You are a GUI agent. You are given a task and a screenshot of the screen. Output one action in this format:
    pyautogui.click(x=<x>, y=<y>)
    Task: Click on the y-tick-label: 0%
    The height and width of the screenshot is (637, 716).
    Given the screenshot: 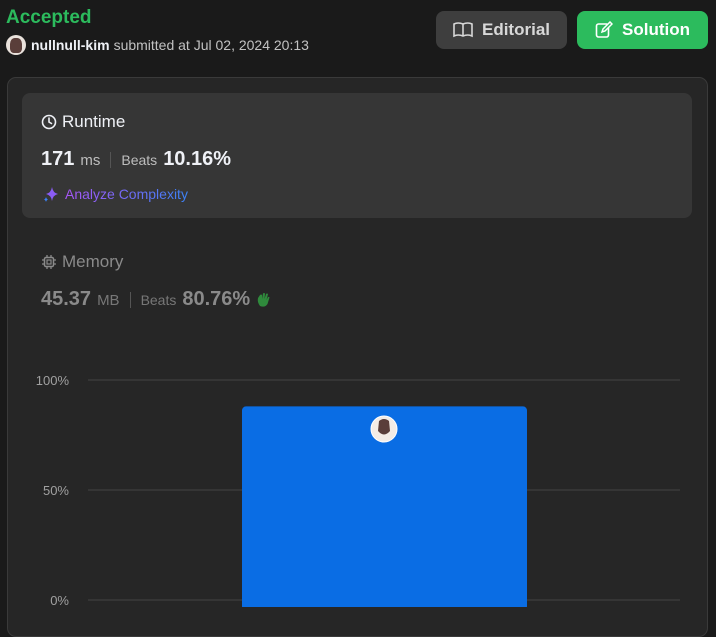 What is the action you would take?
    pyautogui.click(x=59, y=600)
    